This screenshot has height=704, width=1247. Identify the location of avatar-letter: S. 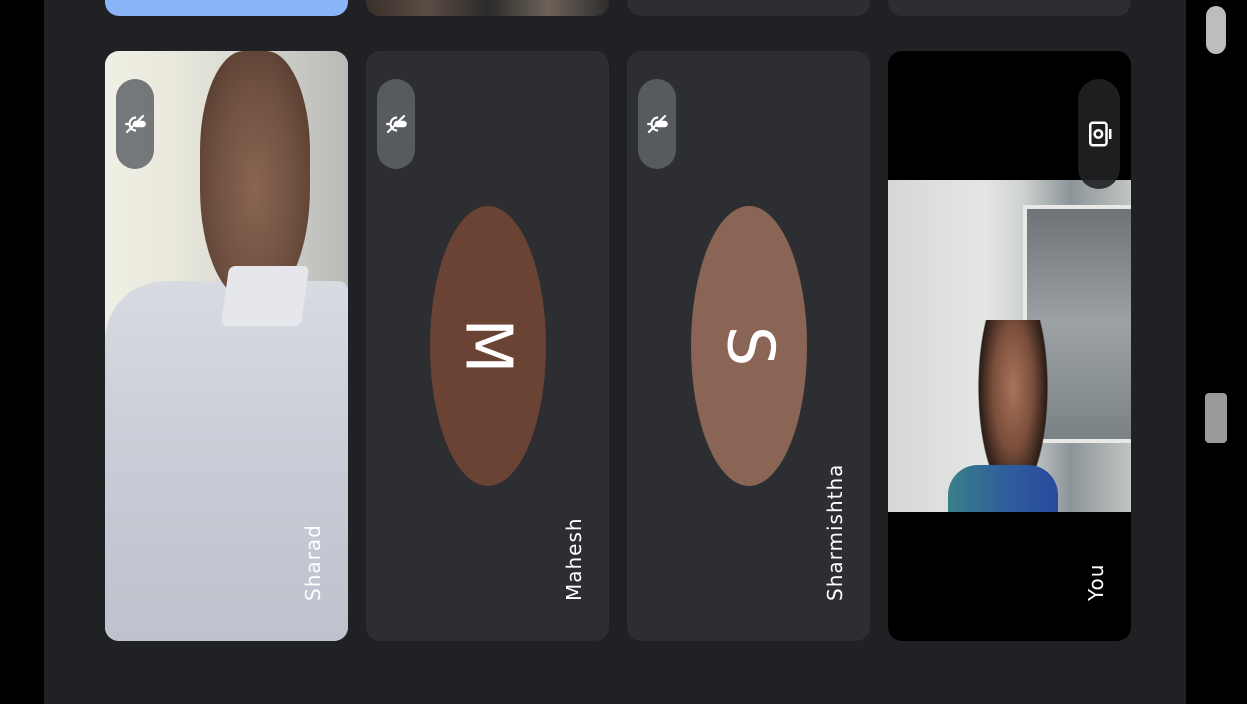
(749, 346).